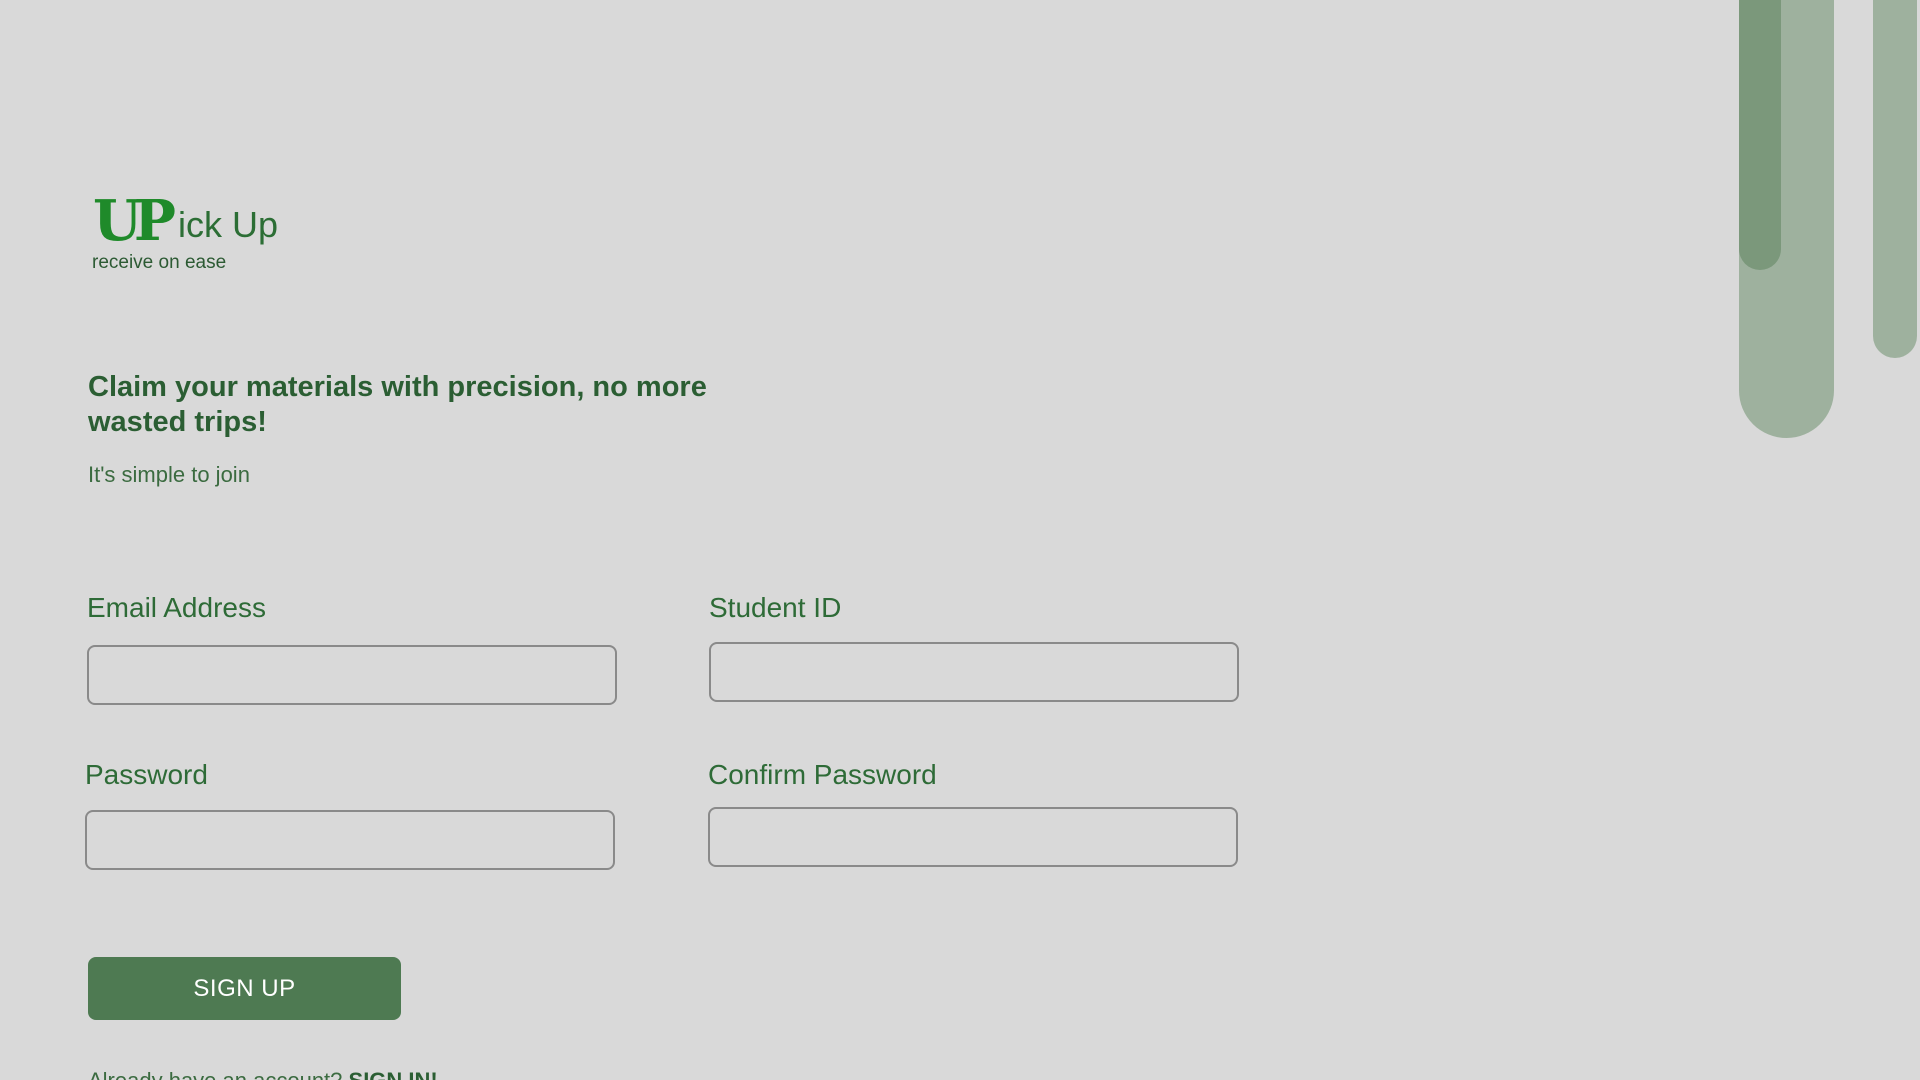  What do you see at coordinates (159, 262) in the screenshot?
I see `brand-tagline: receive on ease` at bounding box center [159, 262].